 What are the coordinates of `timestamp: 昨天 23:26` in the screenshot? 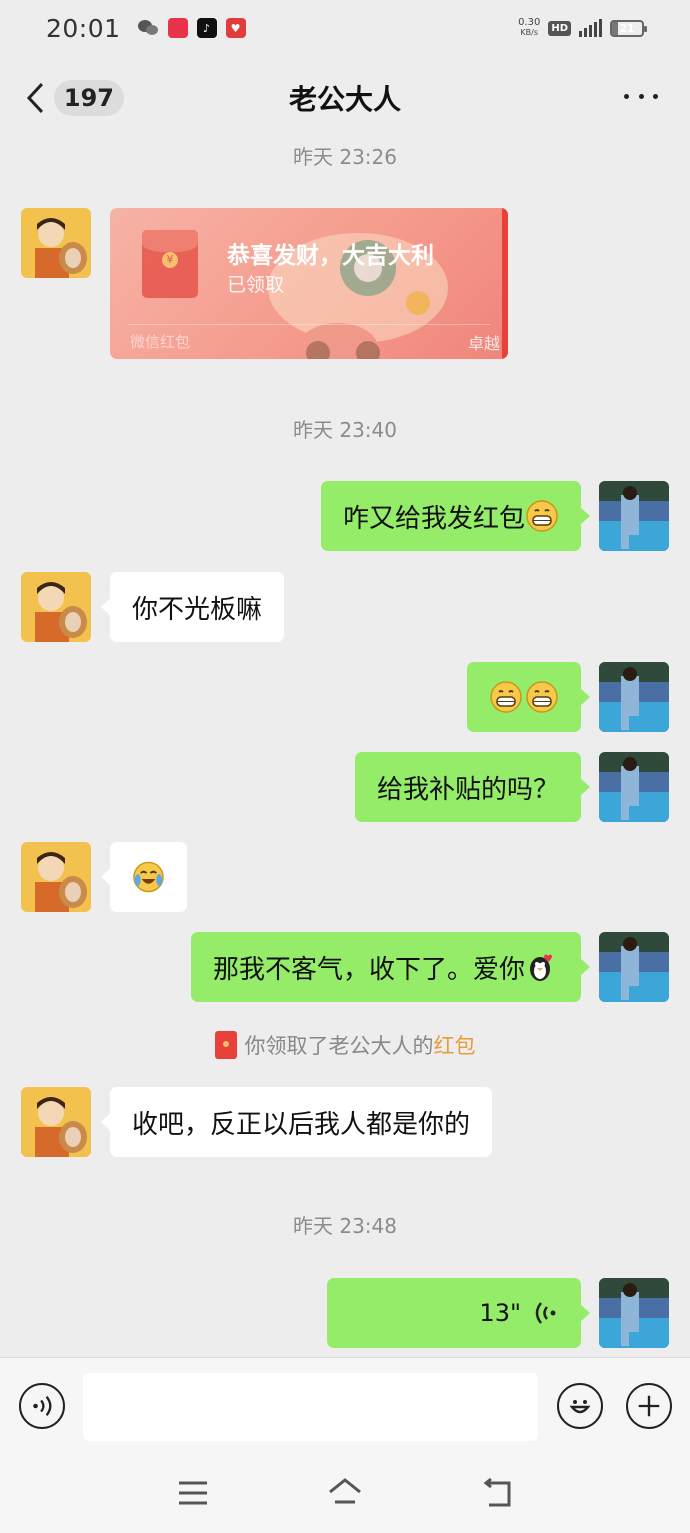 It's located at (345, 157).